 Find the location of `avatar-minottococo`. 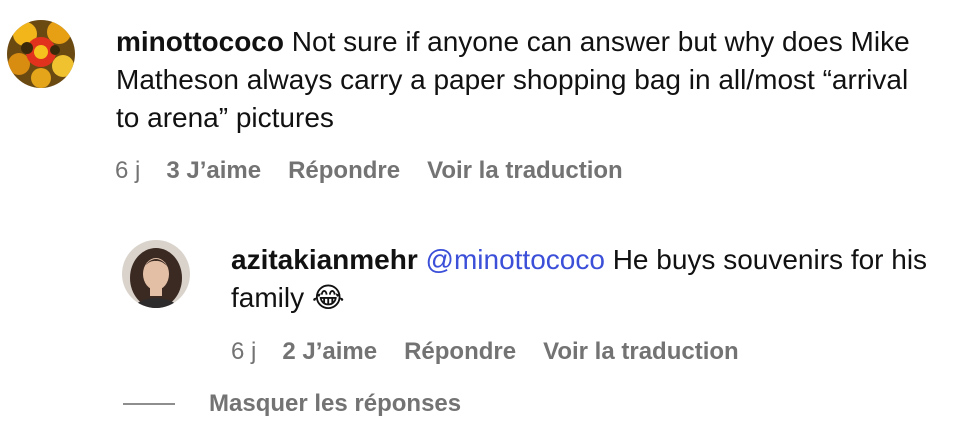

avatar-minottococo is located at coordinates (41, 54).